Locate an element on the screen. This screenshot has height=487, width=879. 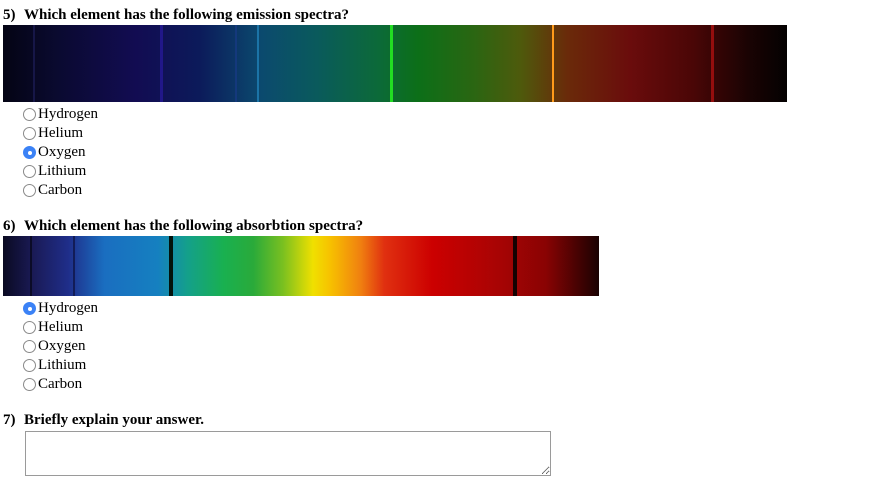
absorption-spectrum-image is located at coordinates (301, 266).